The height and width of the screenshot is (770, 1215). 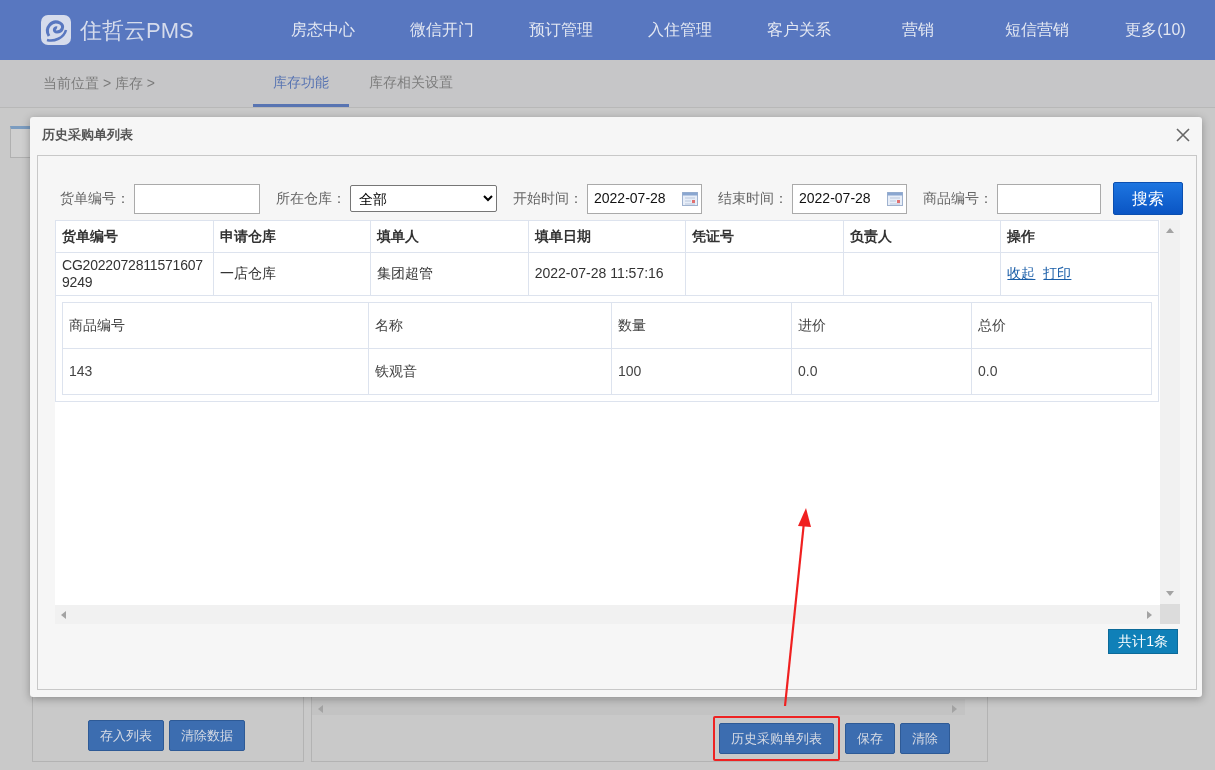 I want to click on column-header: 凭证号, so click(x=764, y=236).